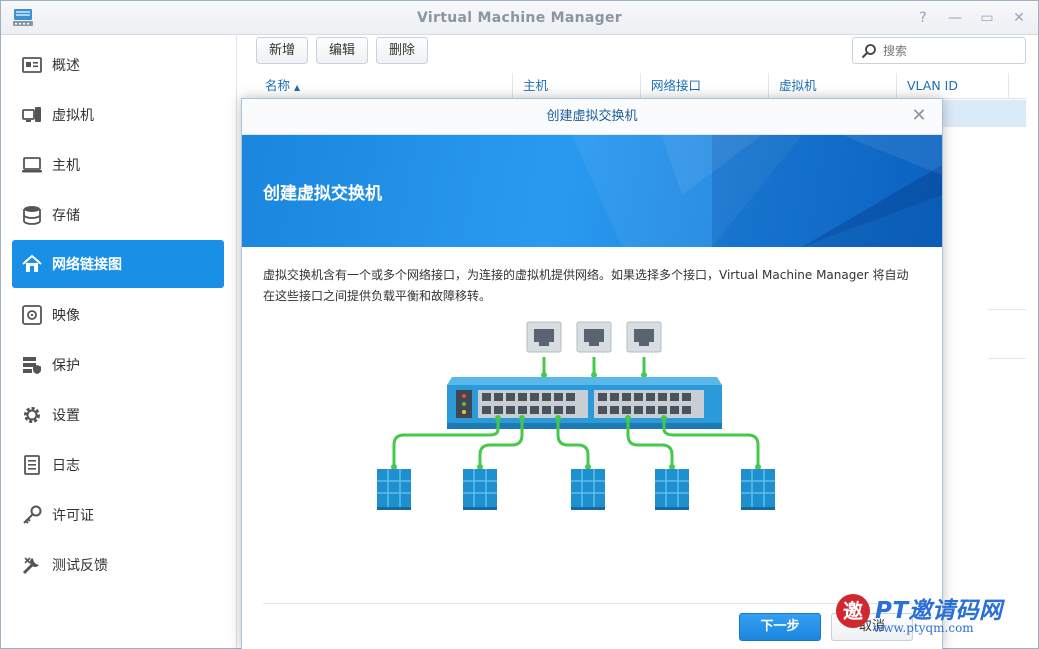 The width and height of the screenshot is (1039, 649). What do you see at coordinates (868, 51) in the screenshot?
I see `search-icon` at bounding box center [868, 51].